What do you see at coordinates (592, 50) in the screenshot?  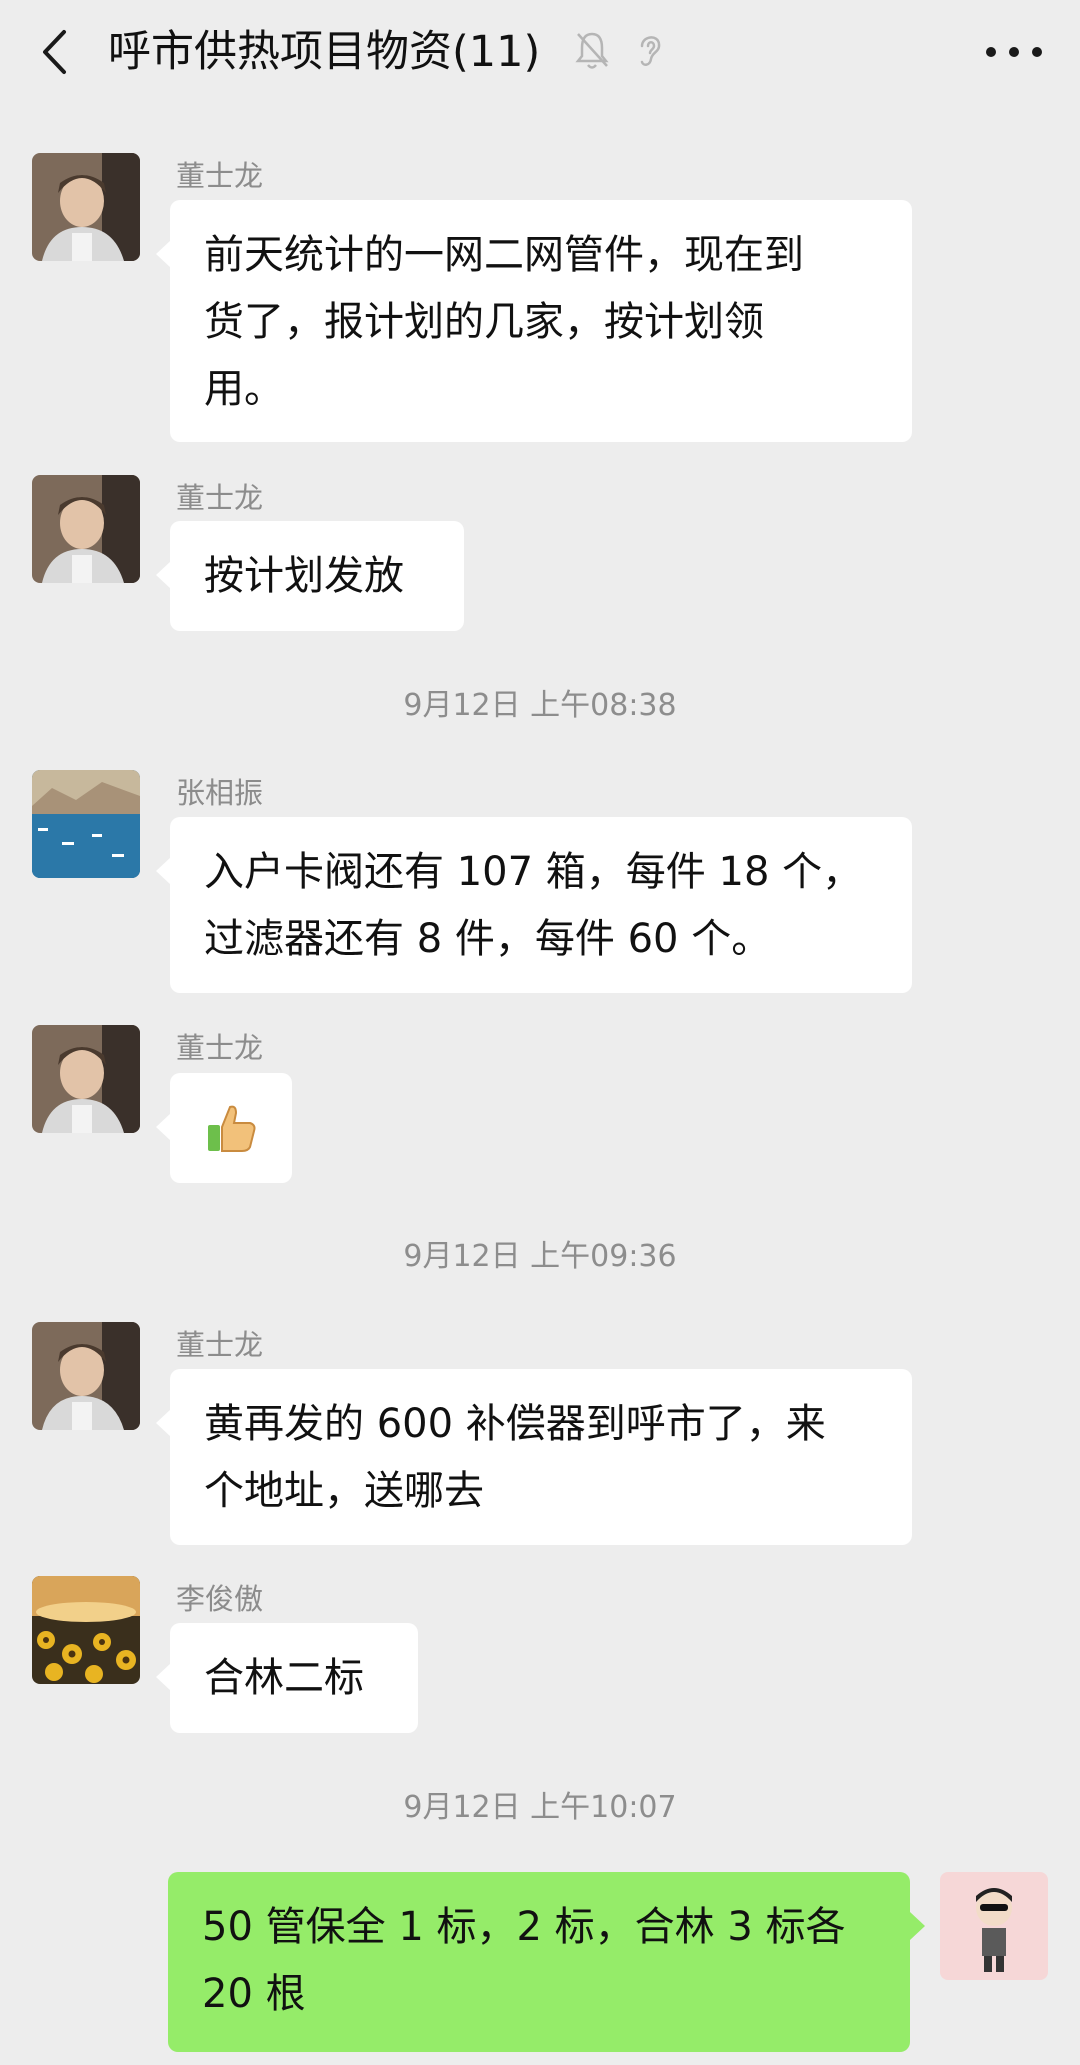 I see `mute-bell-icon` at bounding box center [592, 50].